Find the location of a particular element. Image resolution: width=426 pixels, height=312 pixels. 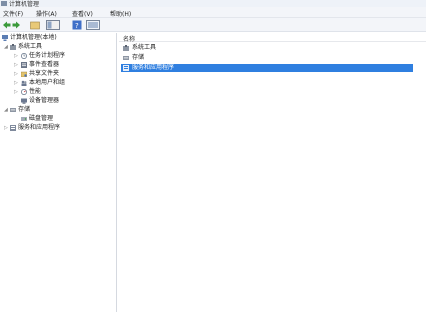

tree-item-label: 系统工具 is located at coordinates (30, 46).